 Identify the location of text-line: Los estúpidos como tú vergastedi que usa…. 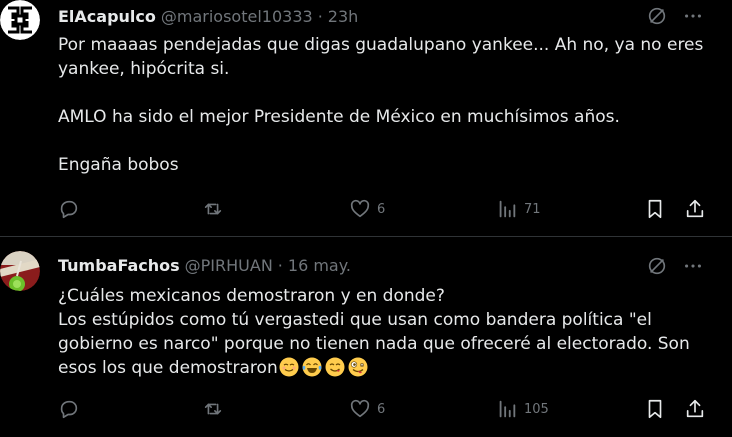
(355, 320).